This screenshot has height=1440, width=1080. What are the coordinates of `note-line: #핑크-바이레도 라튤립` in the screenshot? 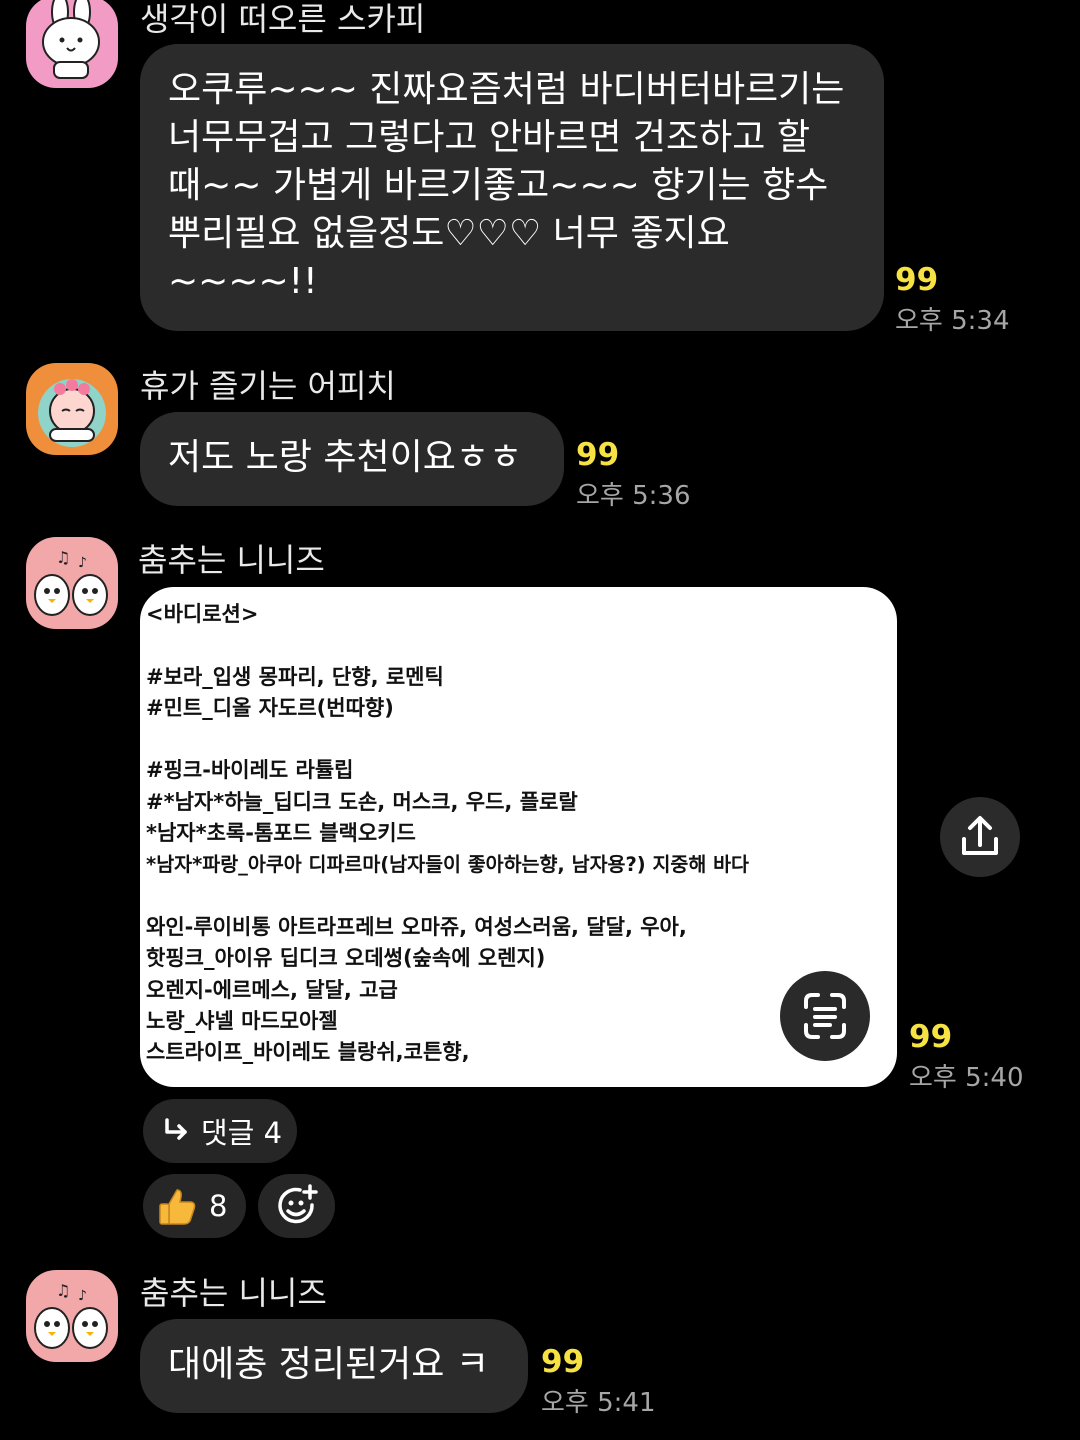 It's located at (250, 770).